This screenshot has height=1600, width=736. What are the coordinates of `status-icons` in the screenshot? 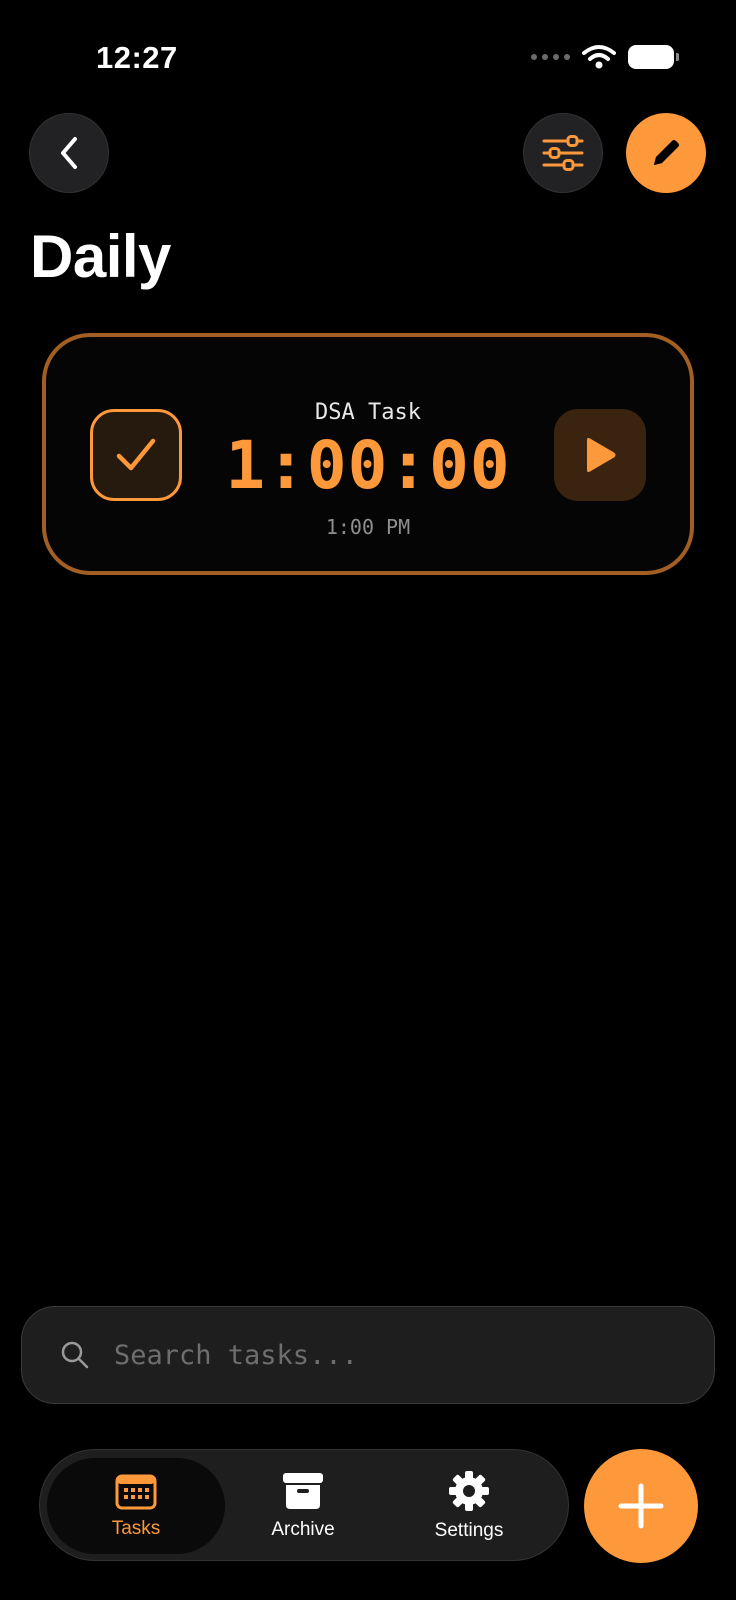 It's located at (605, 57).